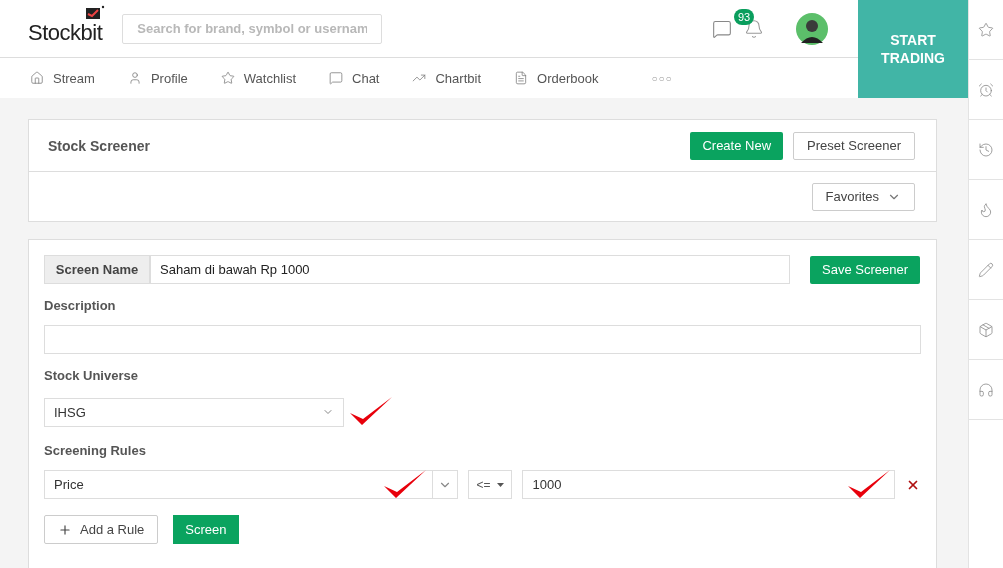  I want to click on user-icon, so click(134, 78).